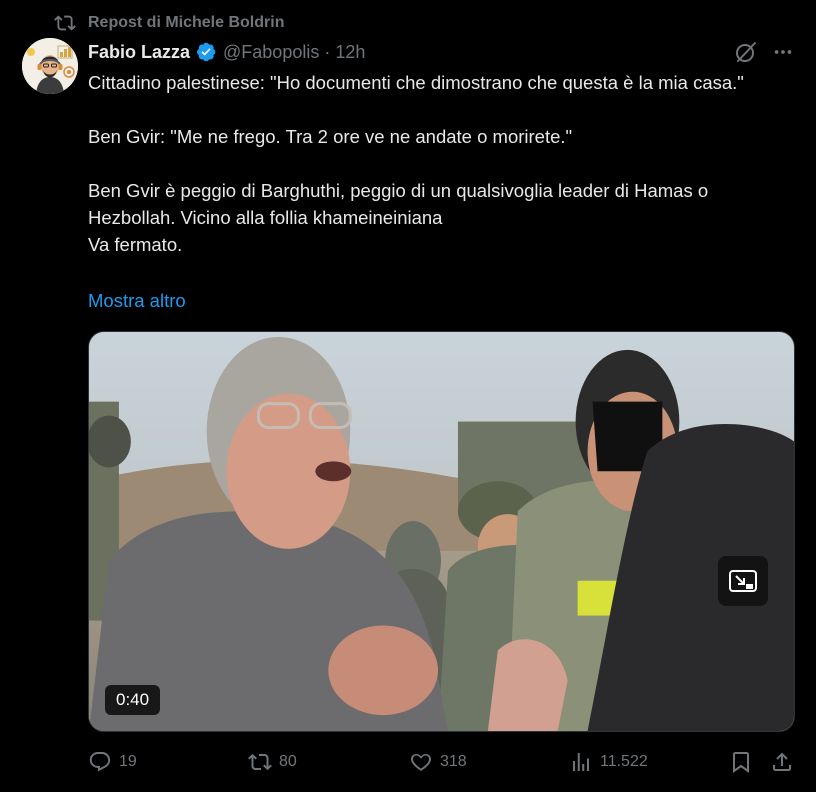 The width and height of the screenshot is (816, 792). I want to click on tweet-header: Fabio Lazza @Fabopolis · 12h, so click(226, 52).